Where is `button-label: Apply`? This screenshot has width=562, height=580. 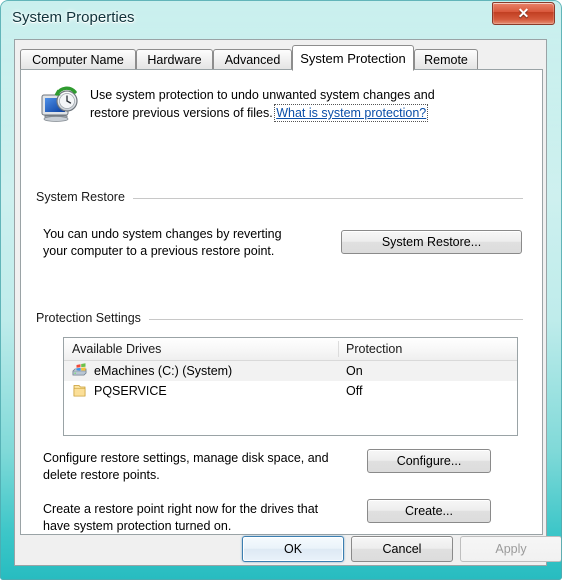 button-label: Apply is located at coordinates (511, 549).